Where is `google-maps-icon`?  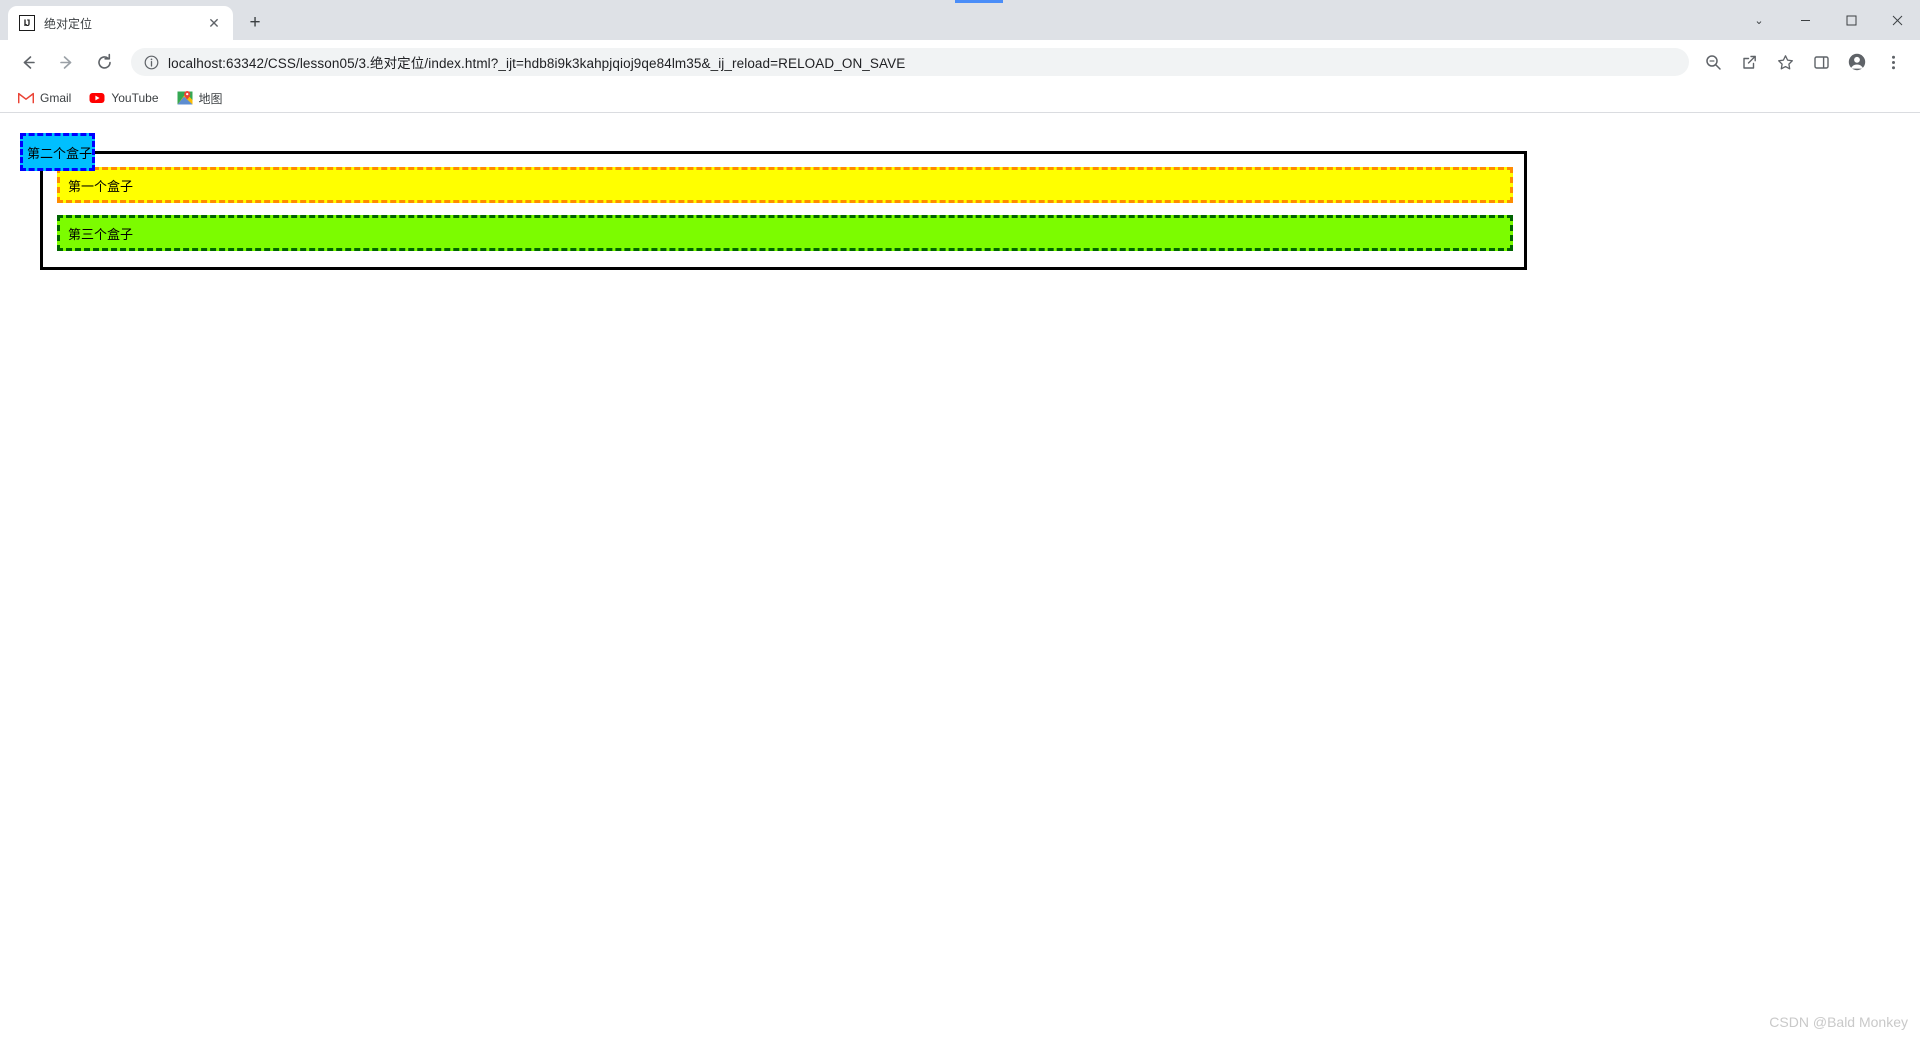
google-maps-icon is located at coordinates (185, 98).